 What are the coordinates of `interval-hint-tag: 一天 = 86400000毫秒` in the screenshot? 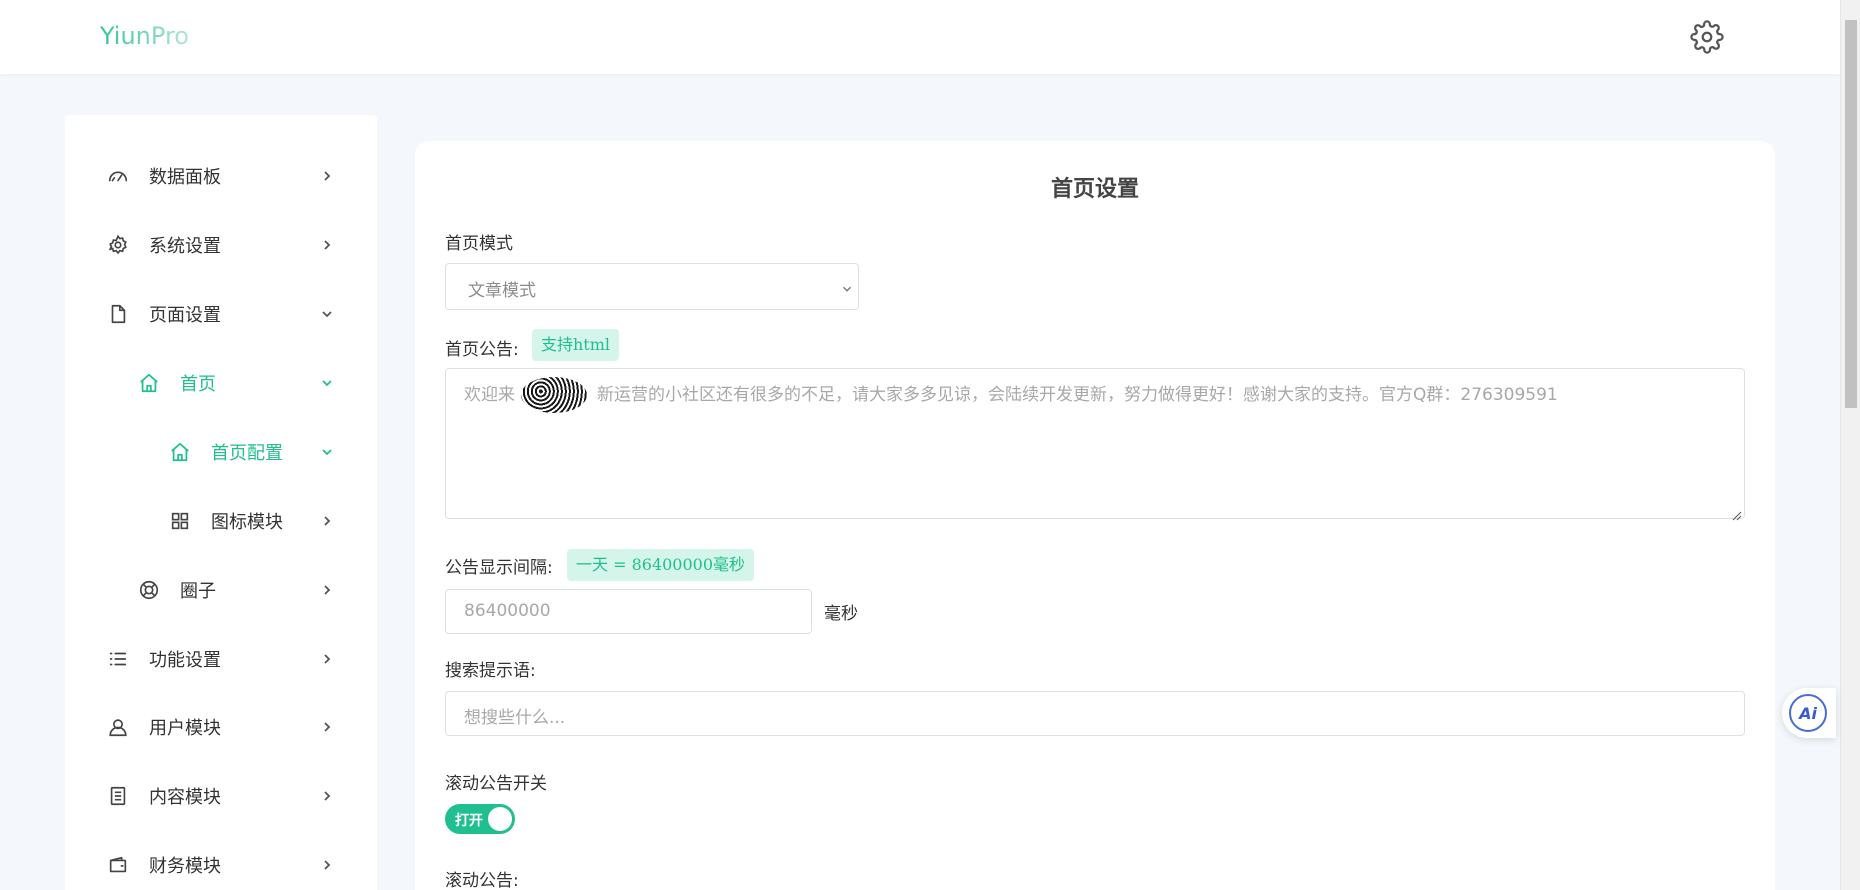 It's located at (661, 565).